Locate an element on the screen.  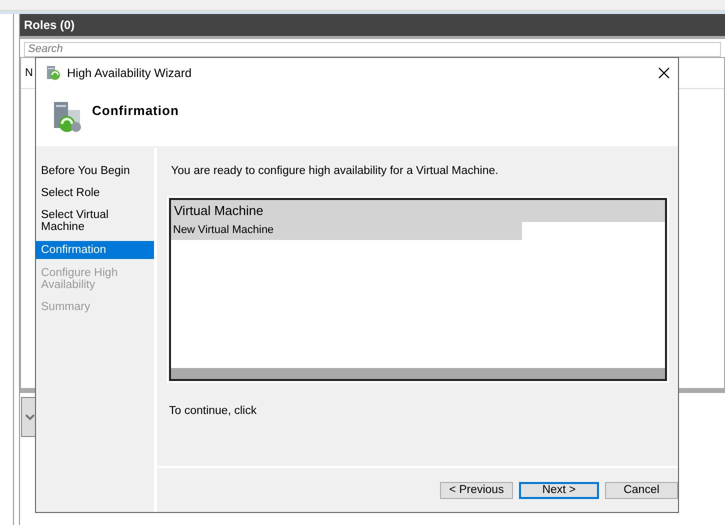
list-heading: Virtual Machine is located at coordinates (418, 211).